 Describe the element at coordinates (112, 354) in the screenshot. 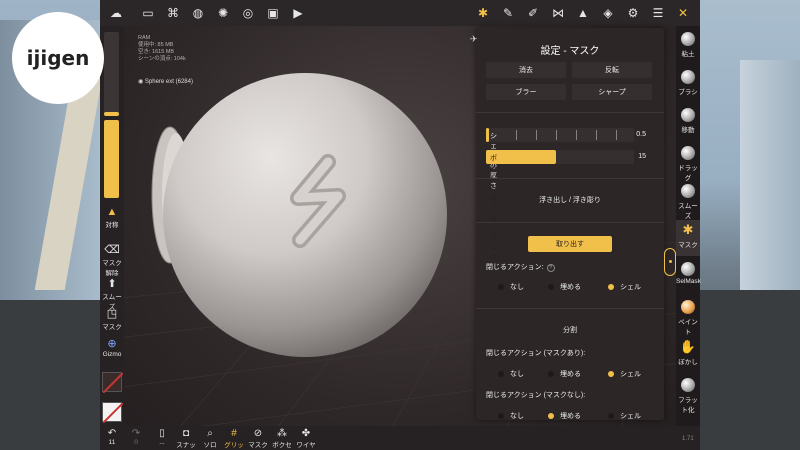

I see `gizmo-label: Gizmo` at that location.